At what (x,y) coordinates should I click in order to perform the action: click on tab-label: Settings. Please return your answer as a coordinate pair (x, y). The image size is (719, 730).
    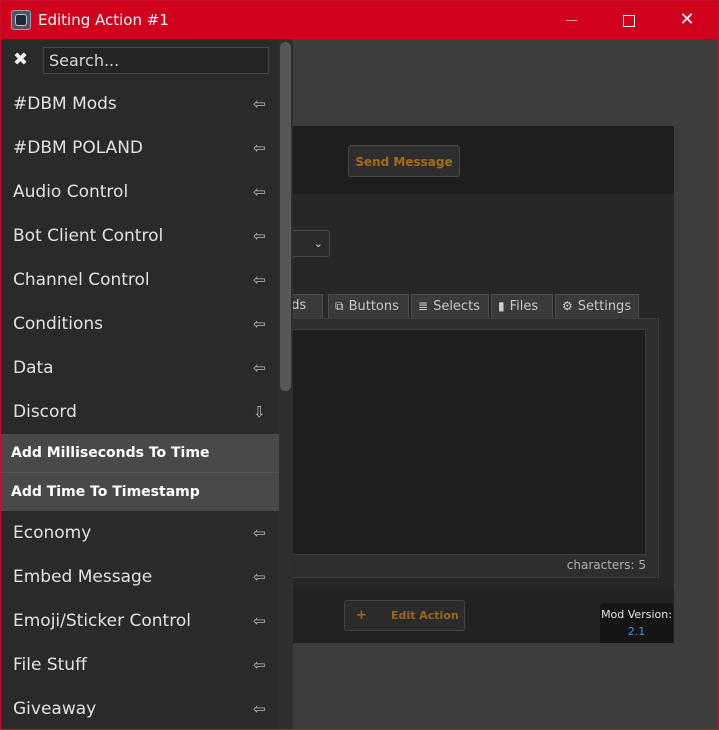
    Looking at the image, I should click on (604, 306).